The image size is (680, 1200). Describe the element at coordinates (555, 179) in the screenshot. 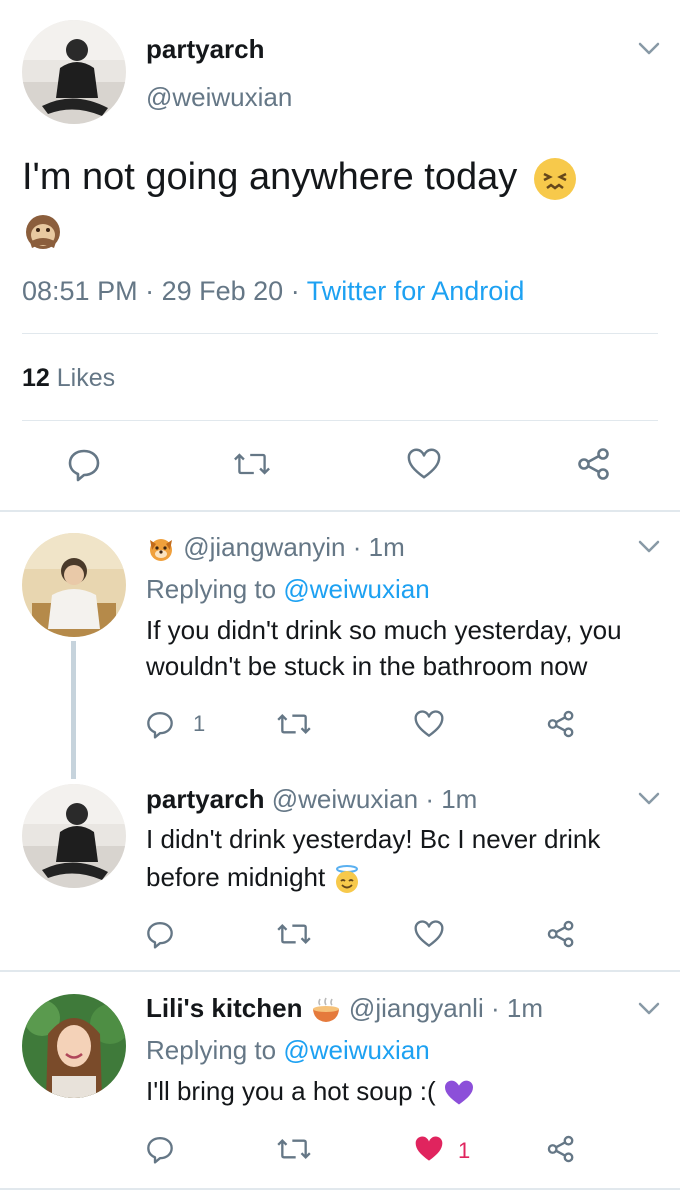

I see `confounded-face-icon` at that location.